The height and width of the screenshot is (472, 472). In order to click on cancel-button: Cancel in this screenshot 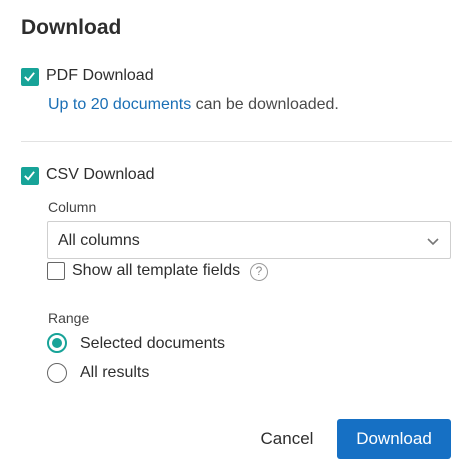, I will do `click(287, 439)`.